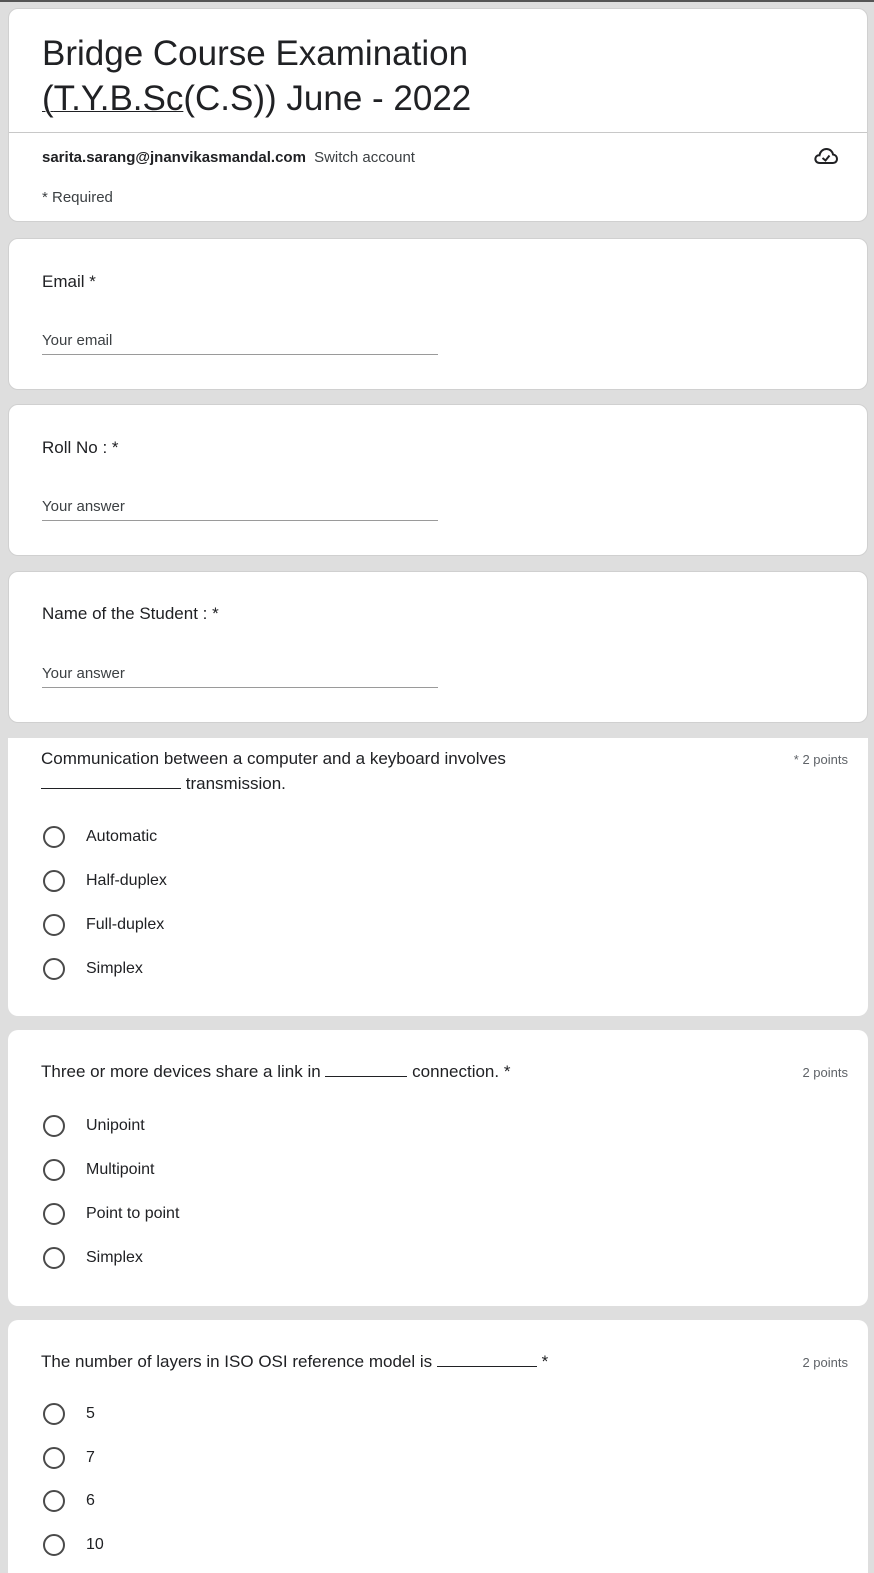 The image size is (874, 1573). What do you see at coordinates (327, 98) in the screenshot?
I see `form-title-rest: (C.S)) June - 2022` at bounding box center [327, 98].